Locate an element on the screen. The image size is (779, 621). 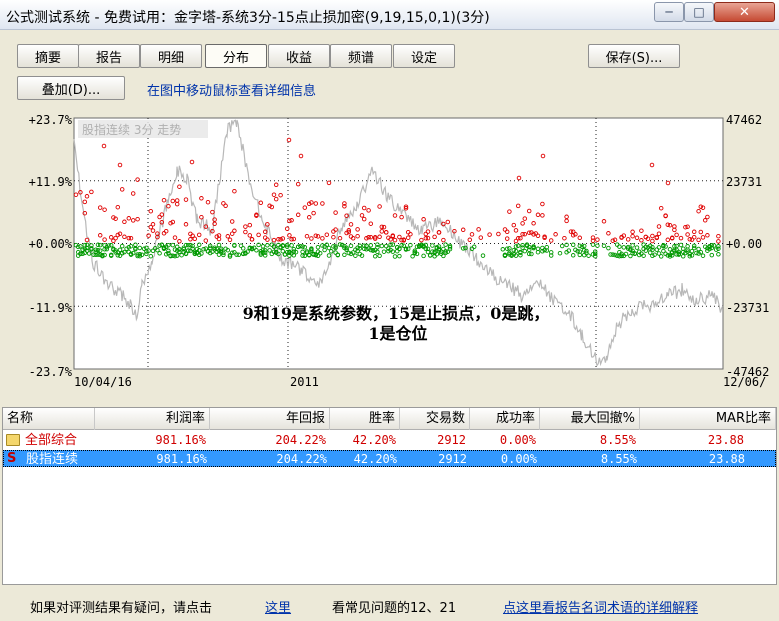
right-tick-label: 47462 is located at coordinates (744, 120).